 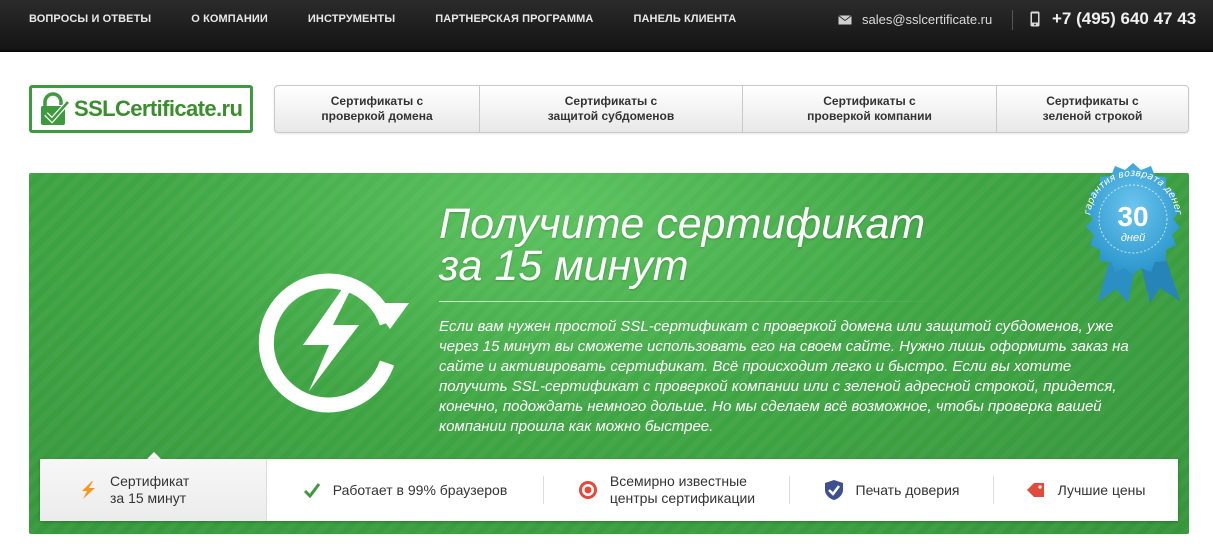 I want to click on nav-partner-link: ПАРТНЕРСКАЯ ПРОГРАММА, so click(x=514, y=19).